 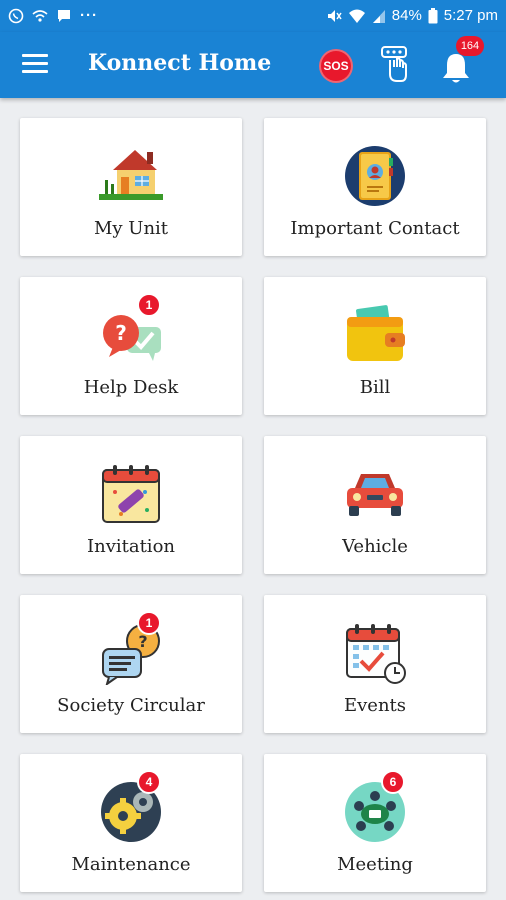 I want to click on whatsapp-icon, so click(x=16, y=15).